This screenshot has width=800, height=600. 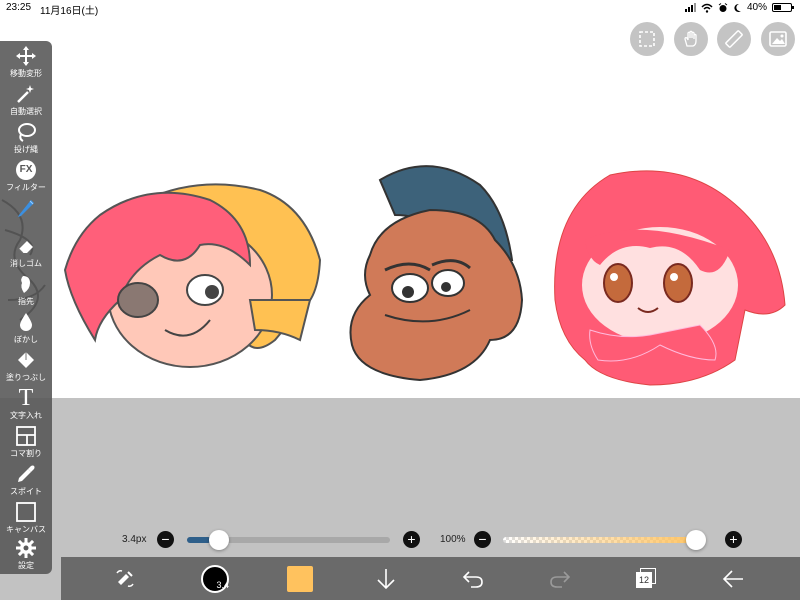 What do you see at coordinates (25, 94) in the screenshot?
I see `magic-wand-icon` at bounding box center [25, 94].